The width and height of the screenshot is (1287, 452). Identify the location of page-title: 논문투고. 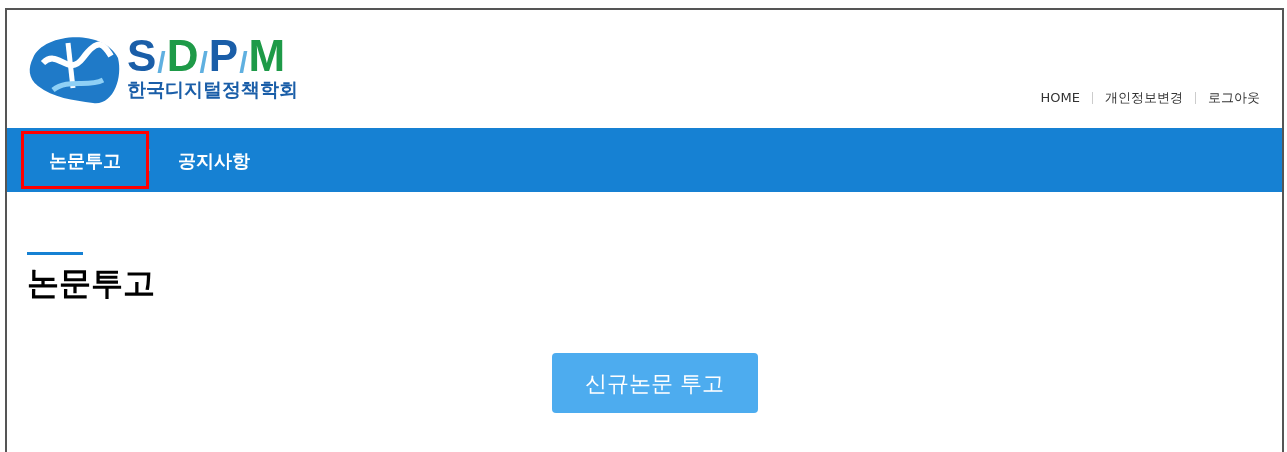
(91, 283).